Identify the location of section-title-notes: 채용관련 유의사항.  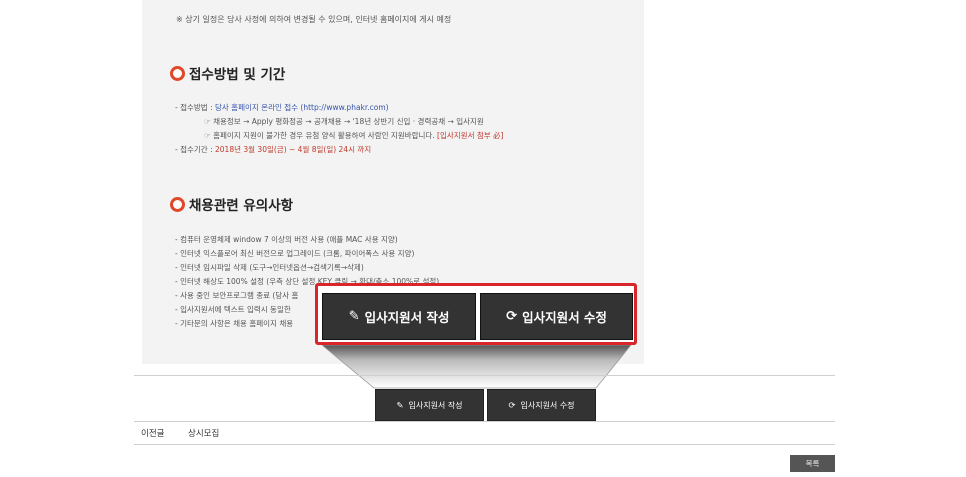
(231, 204).